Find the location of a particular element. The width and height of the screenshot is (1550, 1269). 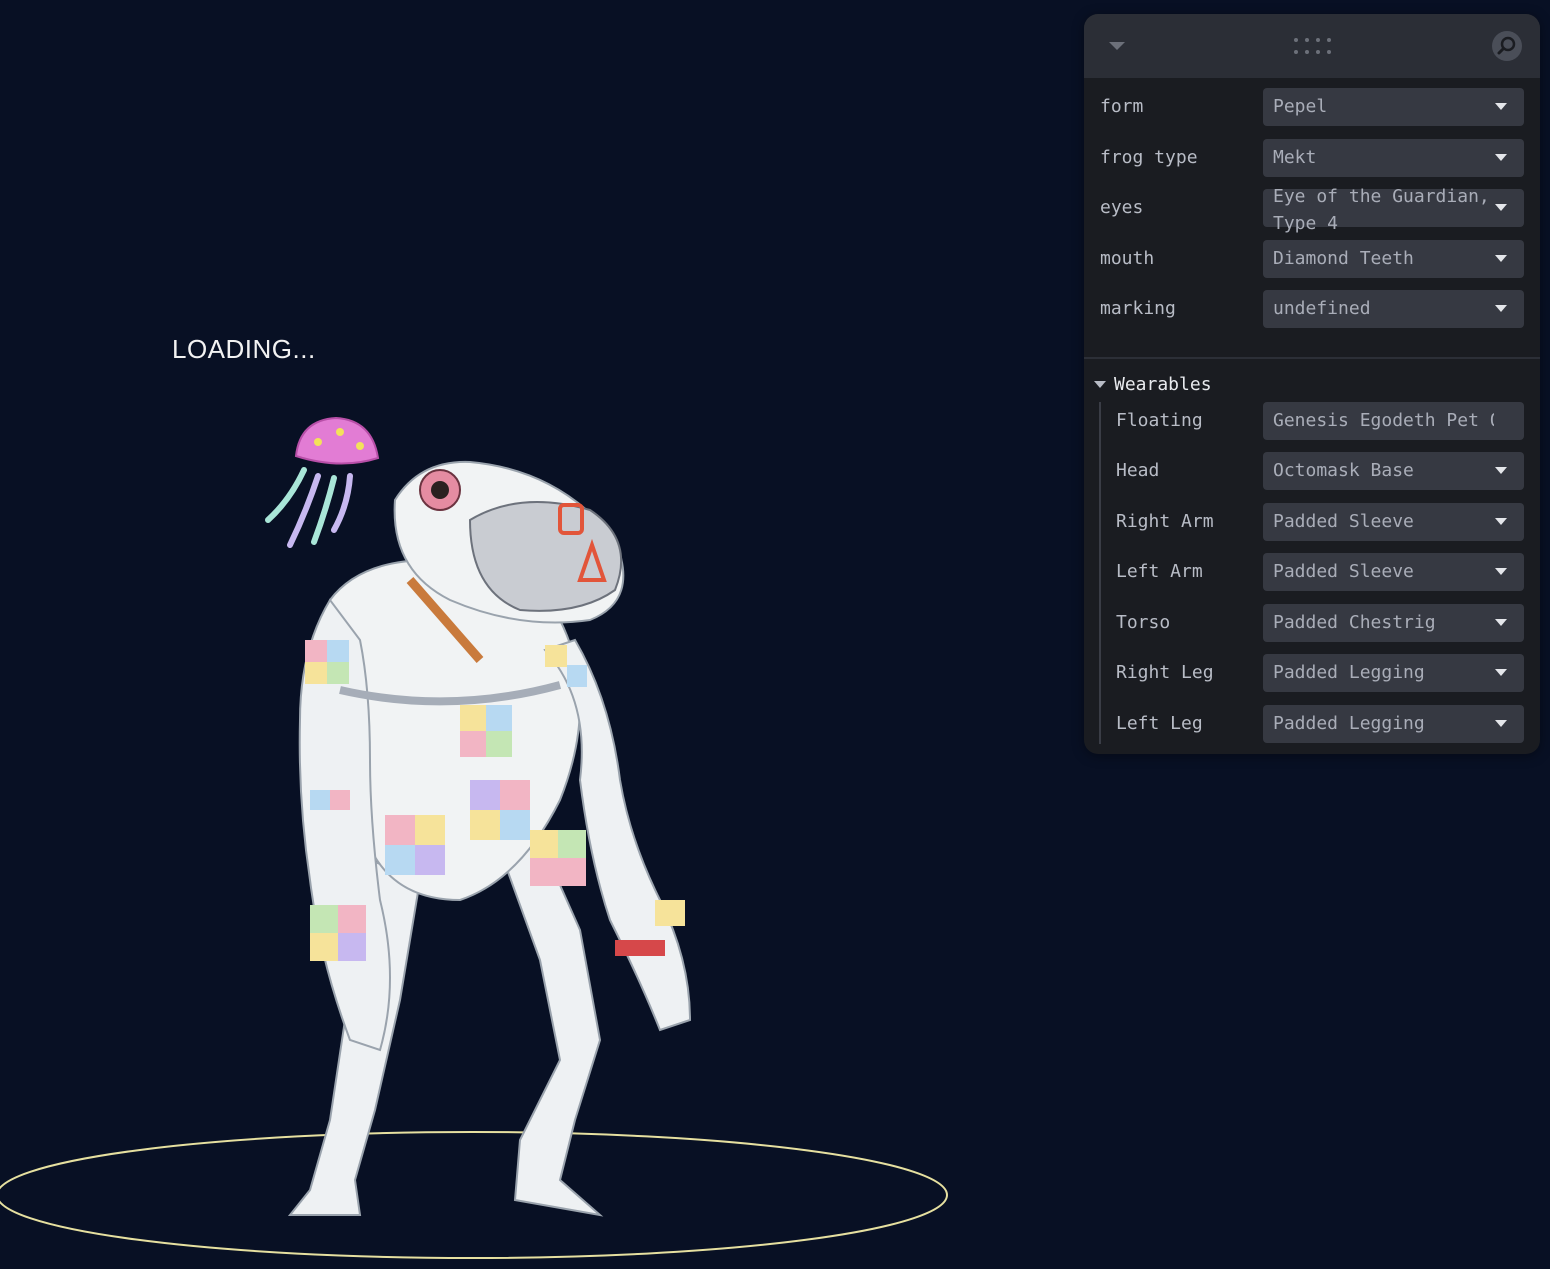

field-mouth: mouth Diamond Teeth is located at coordinates (1312, 259).